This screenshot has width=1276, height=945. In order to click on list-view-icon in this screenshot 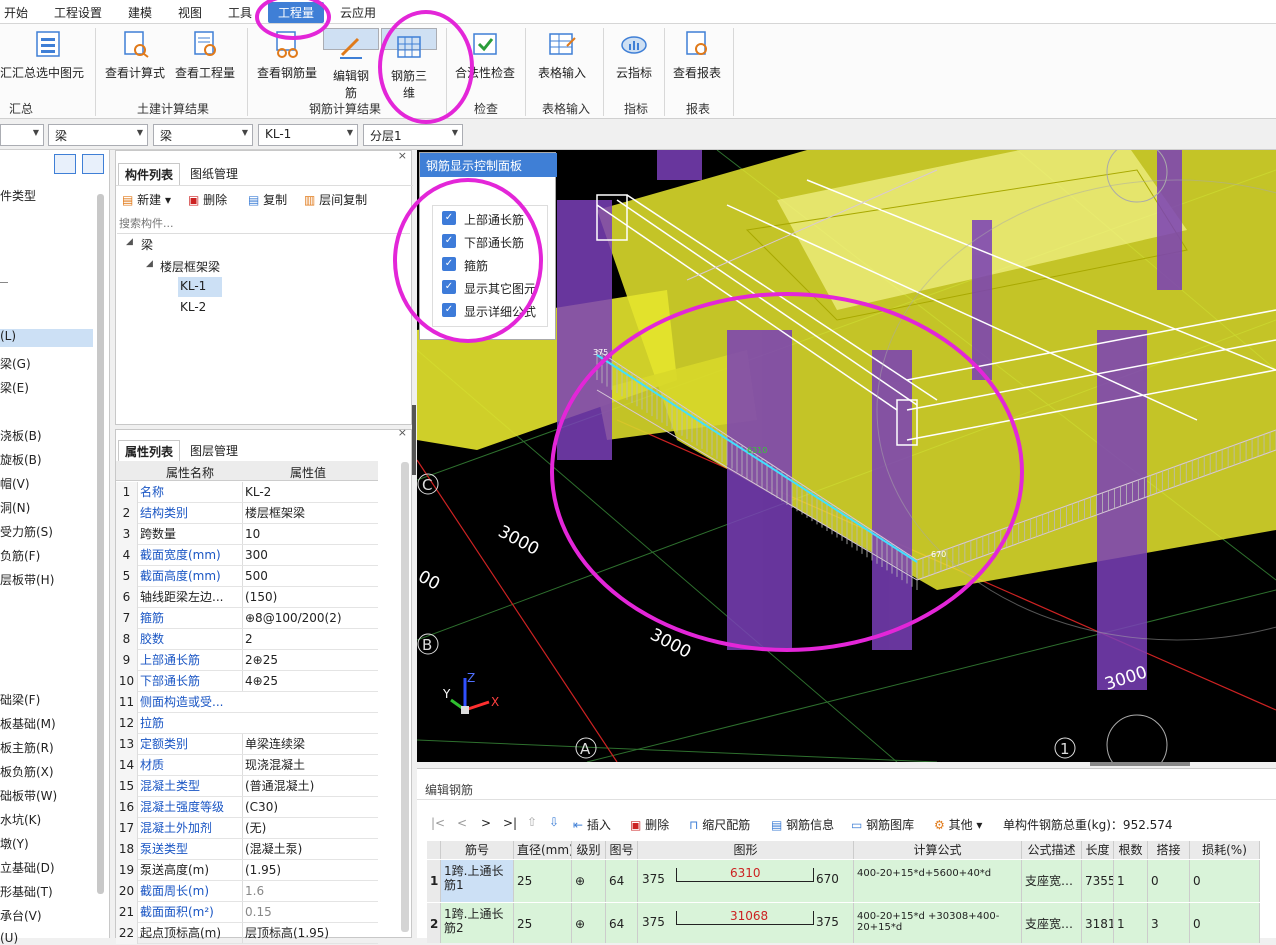, I will do `click(65, 164)`.